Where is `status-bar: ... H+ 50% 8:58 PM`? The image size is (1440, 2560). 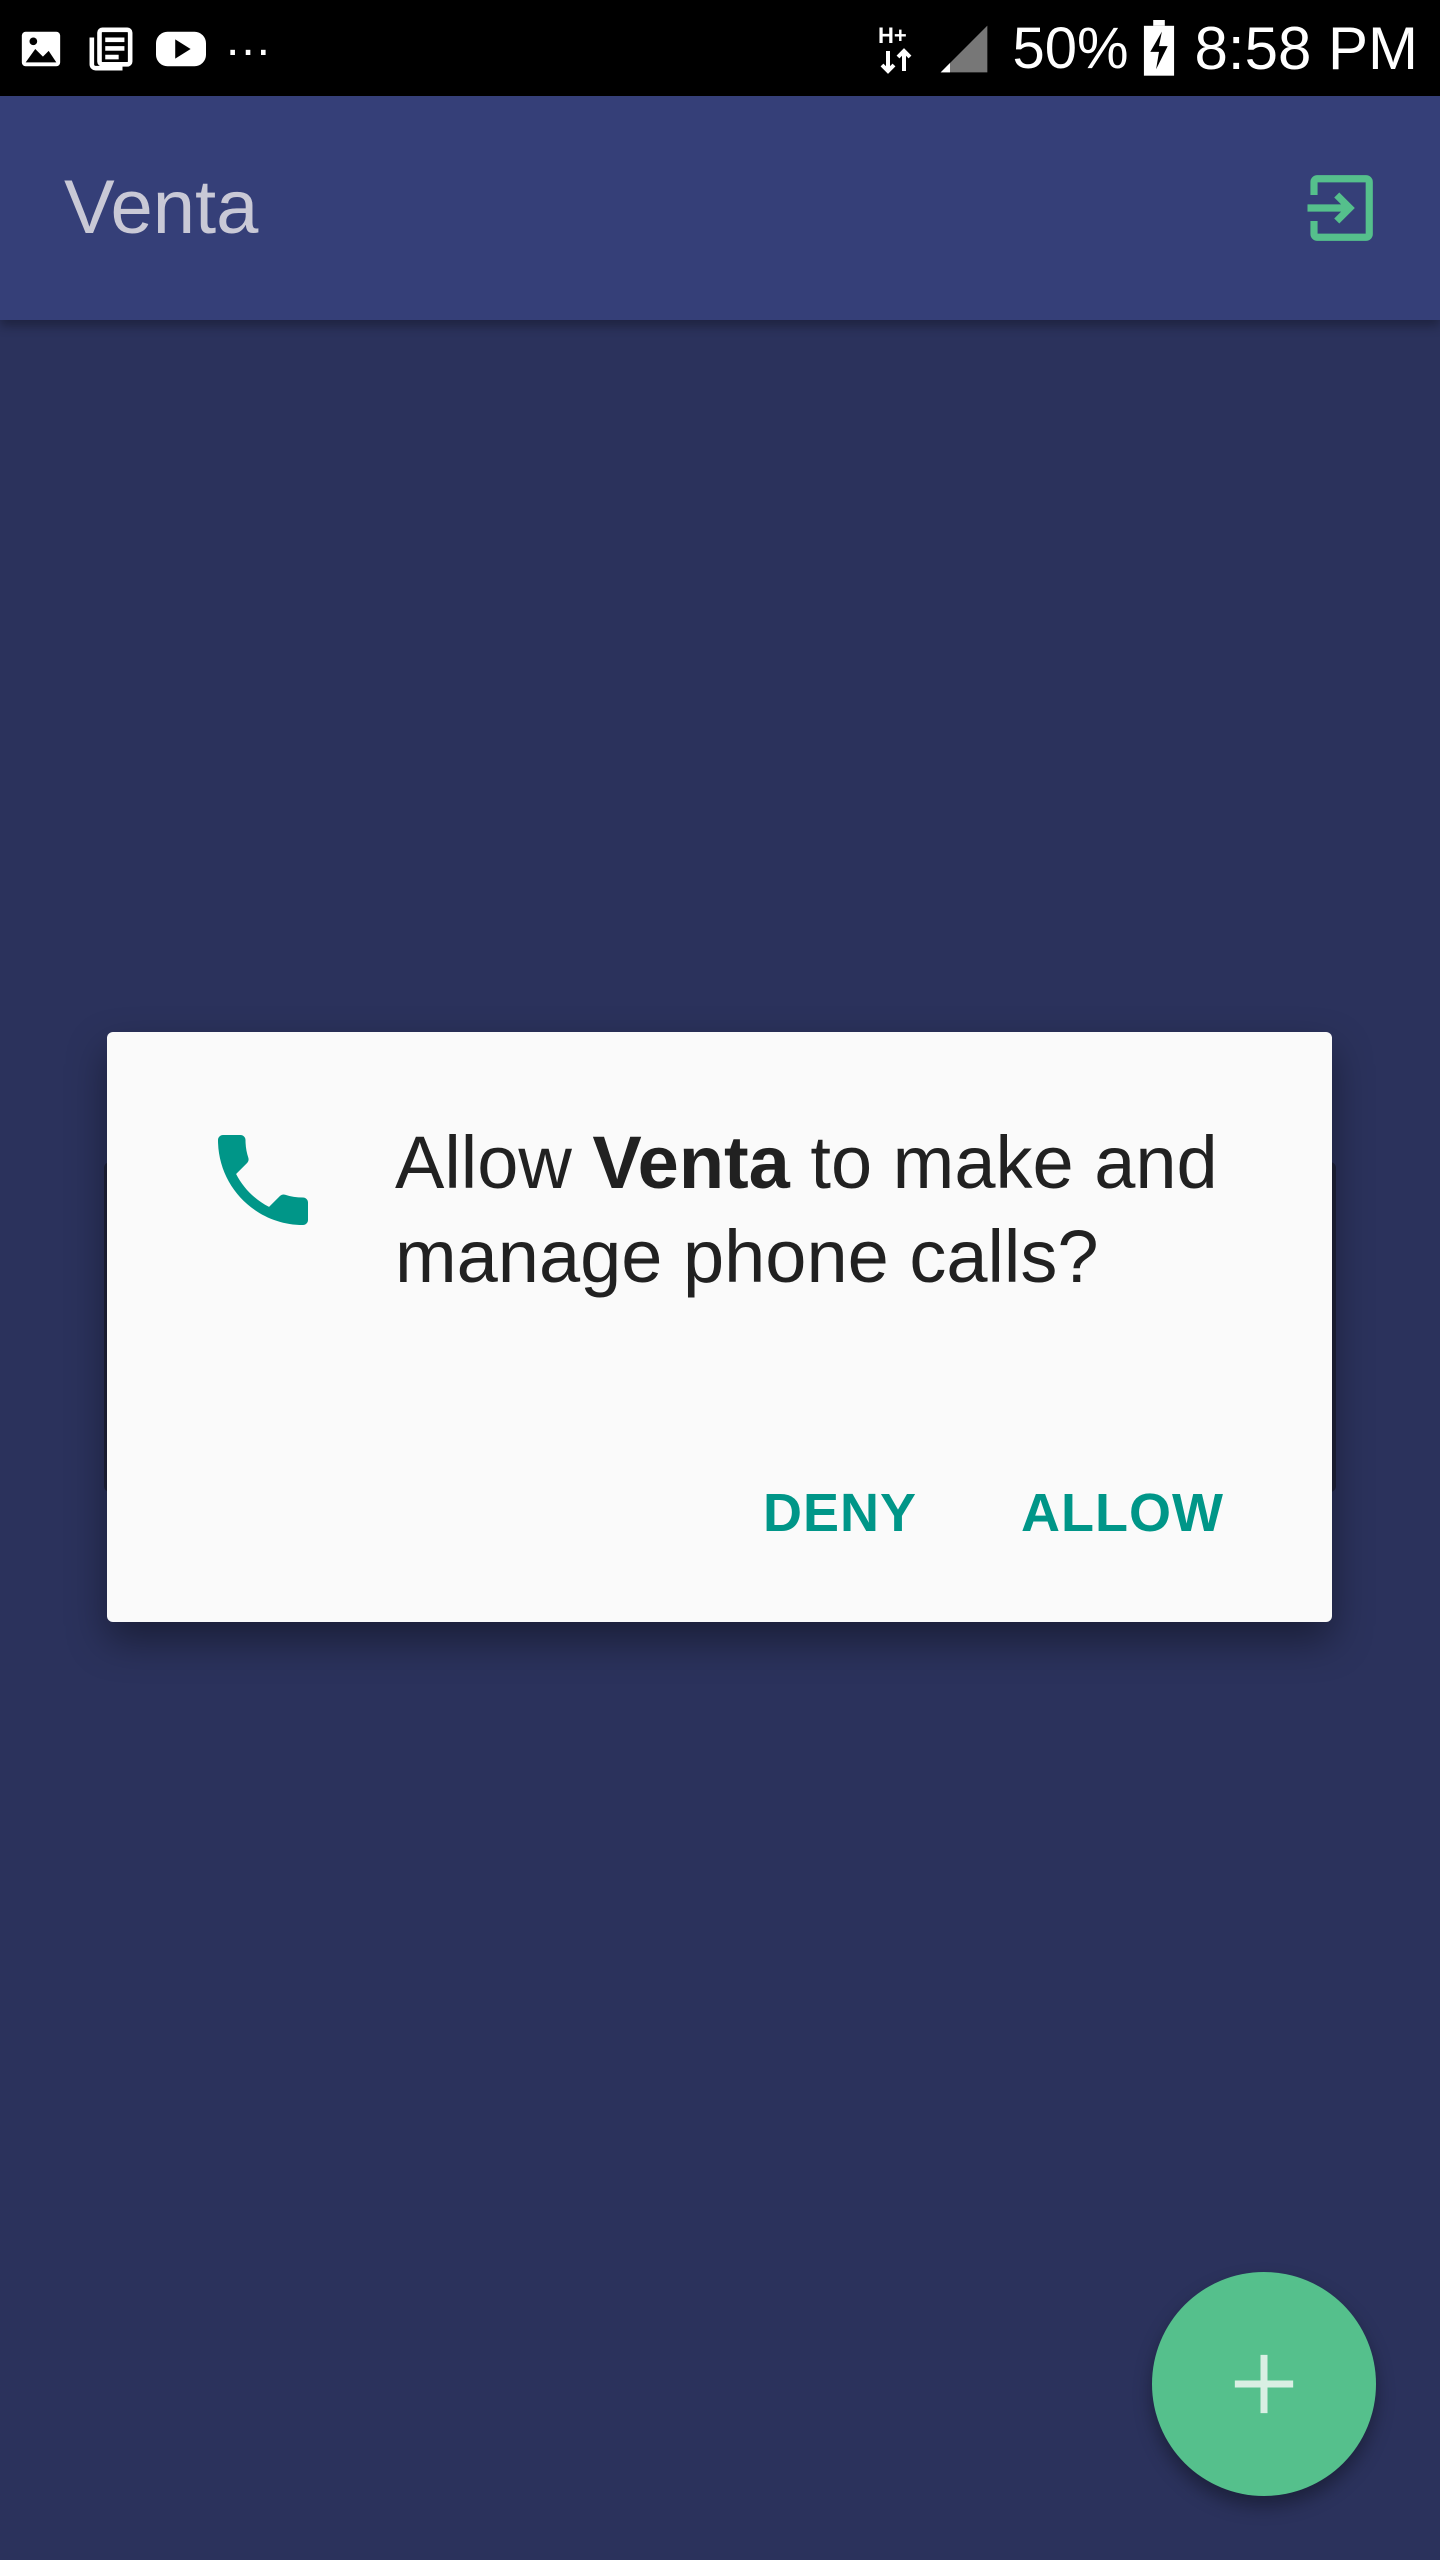 status-bar: ... H+ 50% 8:58 PM is located at coordinates (720, 48).